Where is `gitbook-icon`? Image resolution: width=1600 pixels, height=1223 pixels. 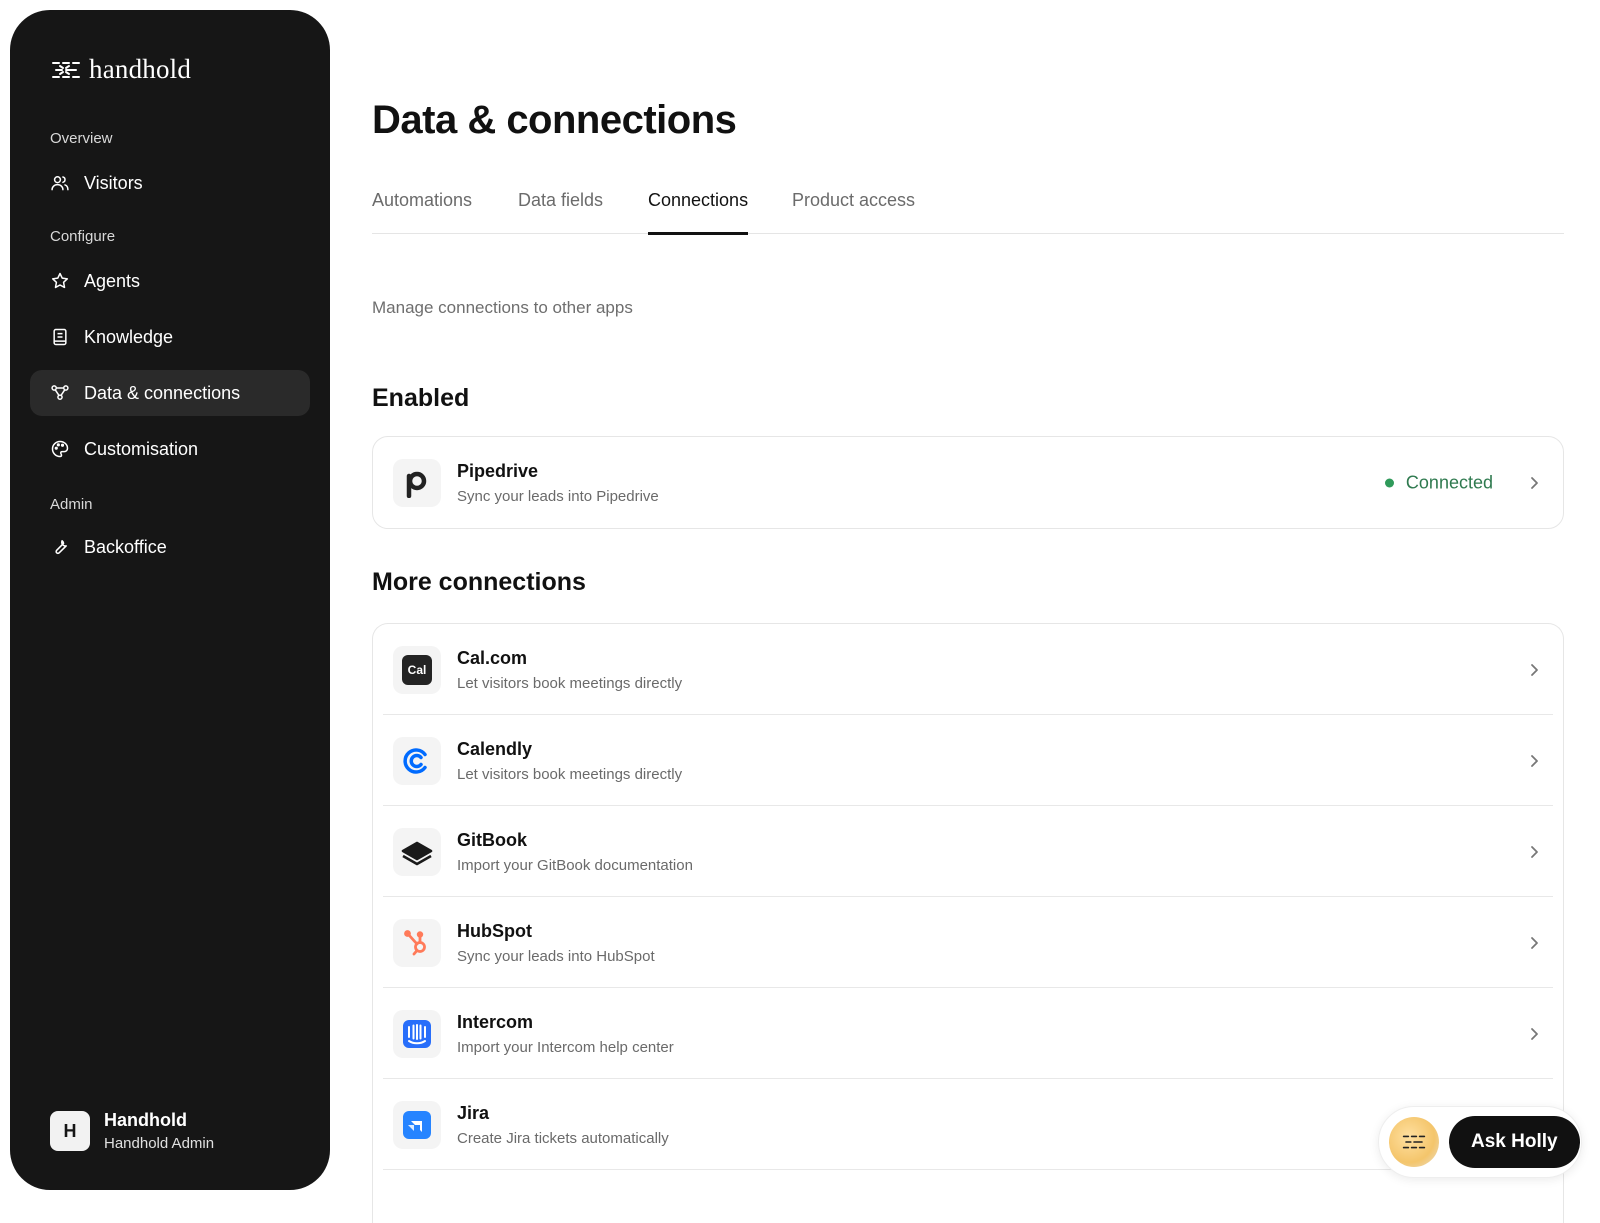
gitbook-icon is located at coordinates (417, 851).